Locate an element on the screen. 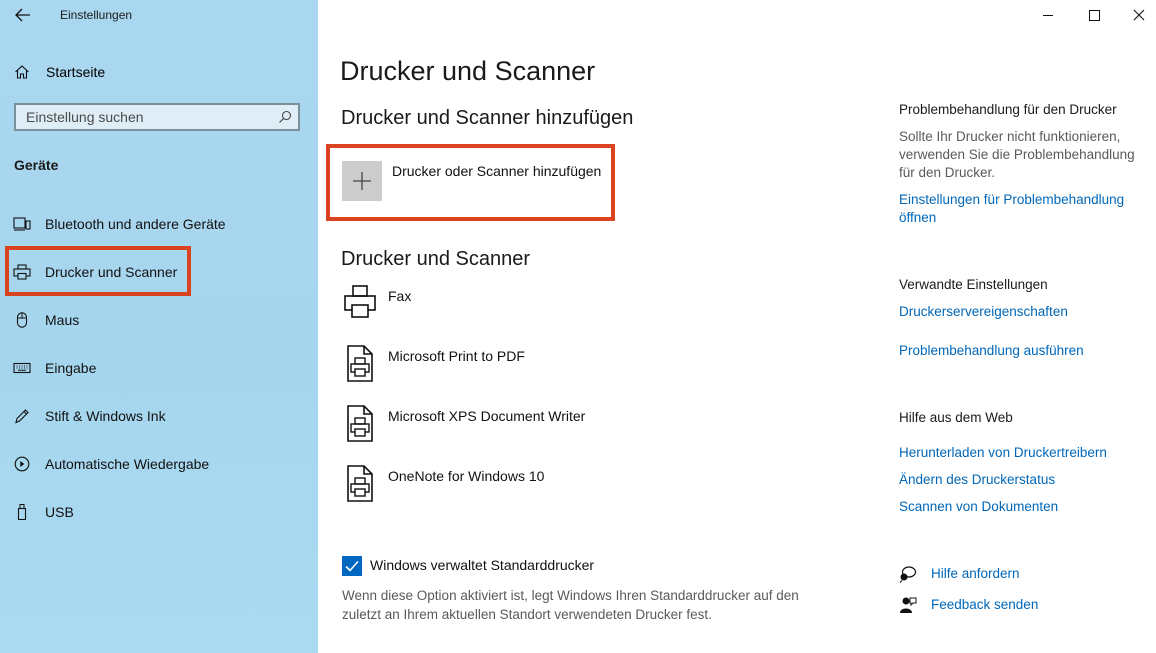 The image size is (1156, 653). device-item-pdf: Microsoft Print to PDF is located at coordinates (530, 367).